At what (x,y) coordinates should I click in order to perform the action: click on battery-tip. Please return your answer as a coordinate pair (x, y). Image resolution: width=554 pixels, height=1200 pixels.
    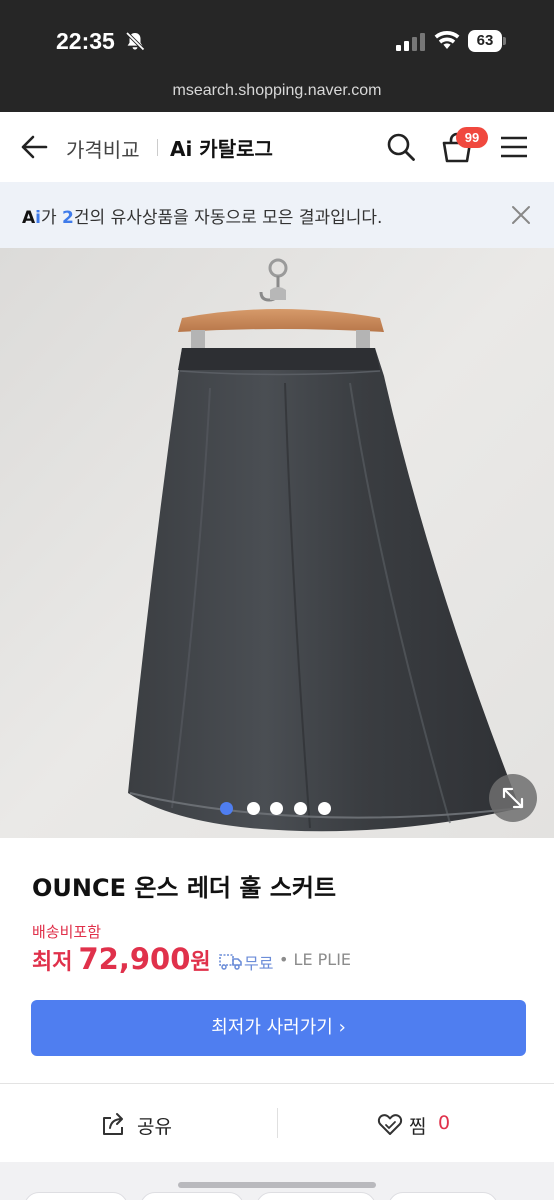
    Looking at the image, I should click on (504, 41).